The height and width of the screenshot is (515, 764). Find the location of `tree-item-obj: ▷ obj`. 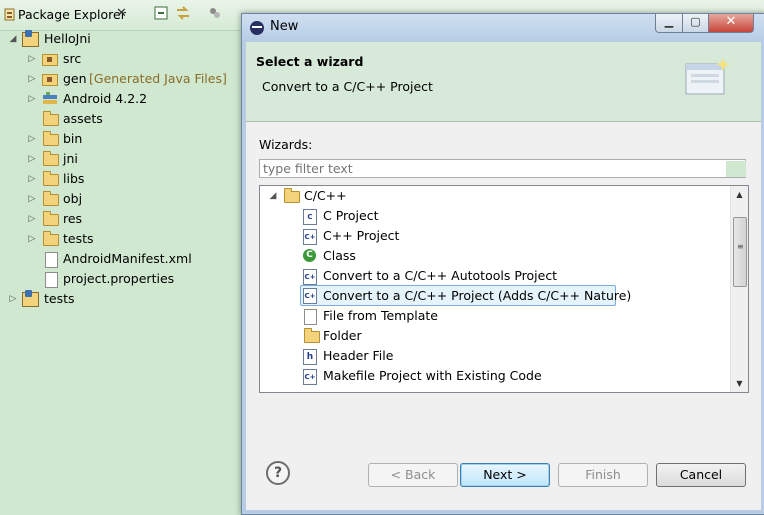

tree-item-obj: ▷ obj is located at coordinates (120, 199).